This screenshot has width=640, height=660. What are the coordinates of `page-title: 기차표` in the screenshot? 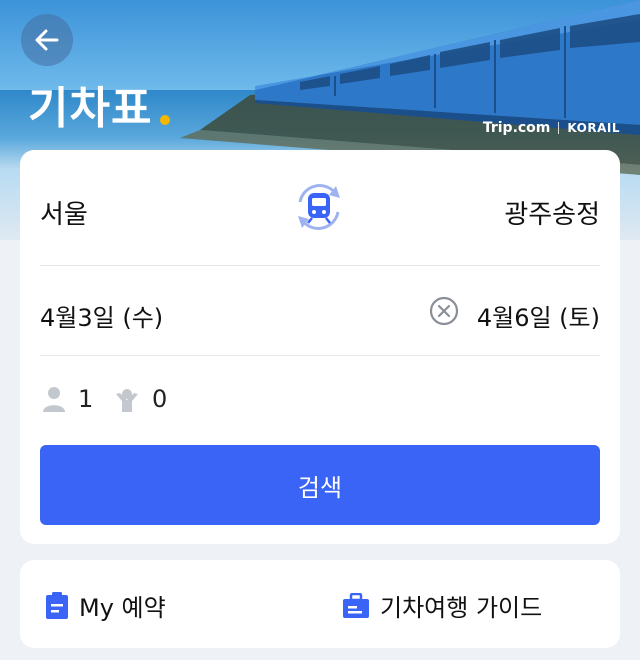 It's located at (90, 108).